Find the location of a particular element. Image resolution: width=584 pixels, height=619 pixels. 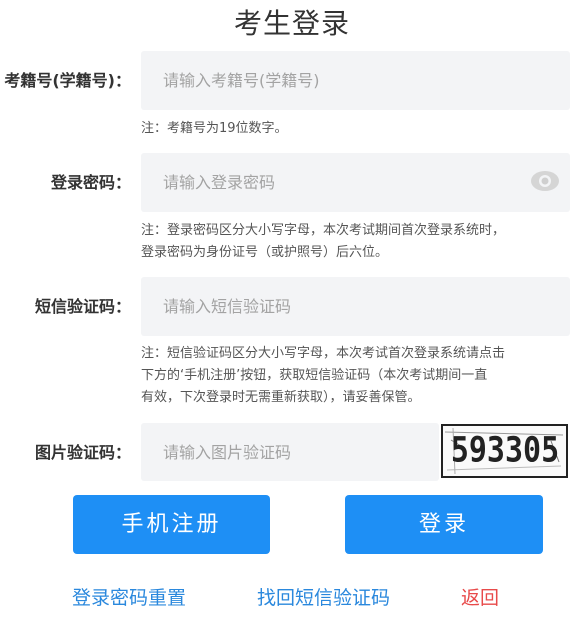

sms-code-label: 短信验证码： is located at coordinates (82, 306).